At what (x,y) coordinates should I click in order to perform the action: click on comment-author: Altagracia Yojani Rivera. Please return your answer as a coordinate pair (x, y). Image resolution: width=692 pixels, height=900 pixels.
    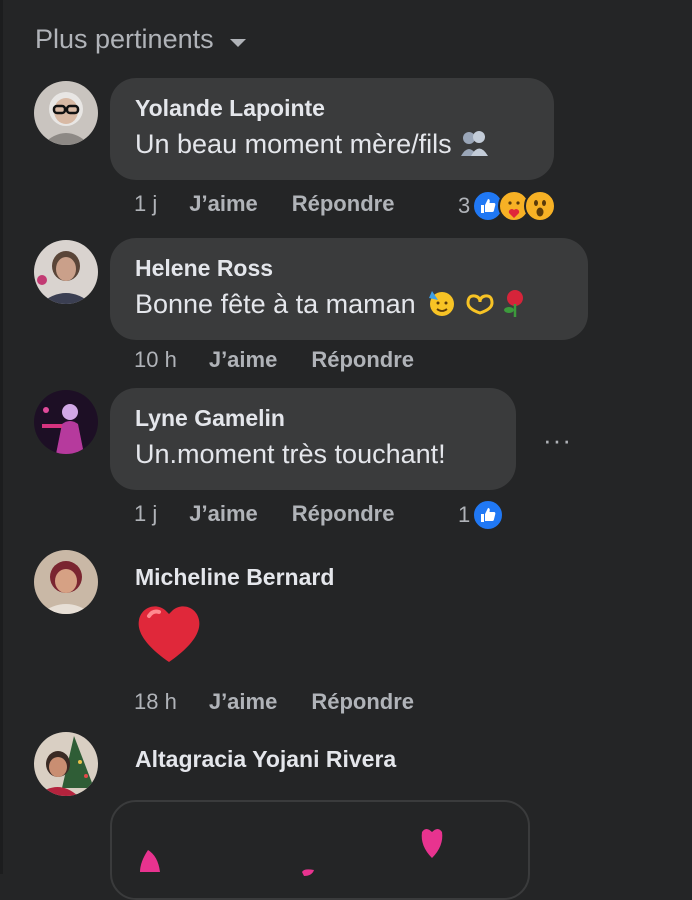
    Looking at the image, I should click on (265, 759).